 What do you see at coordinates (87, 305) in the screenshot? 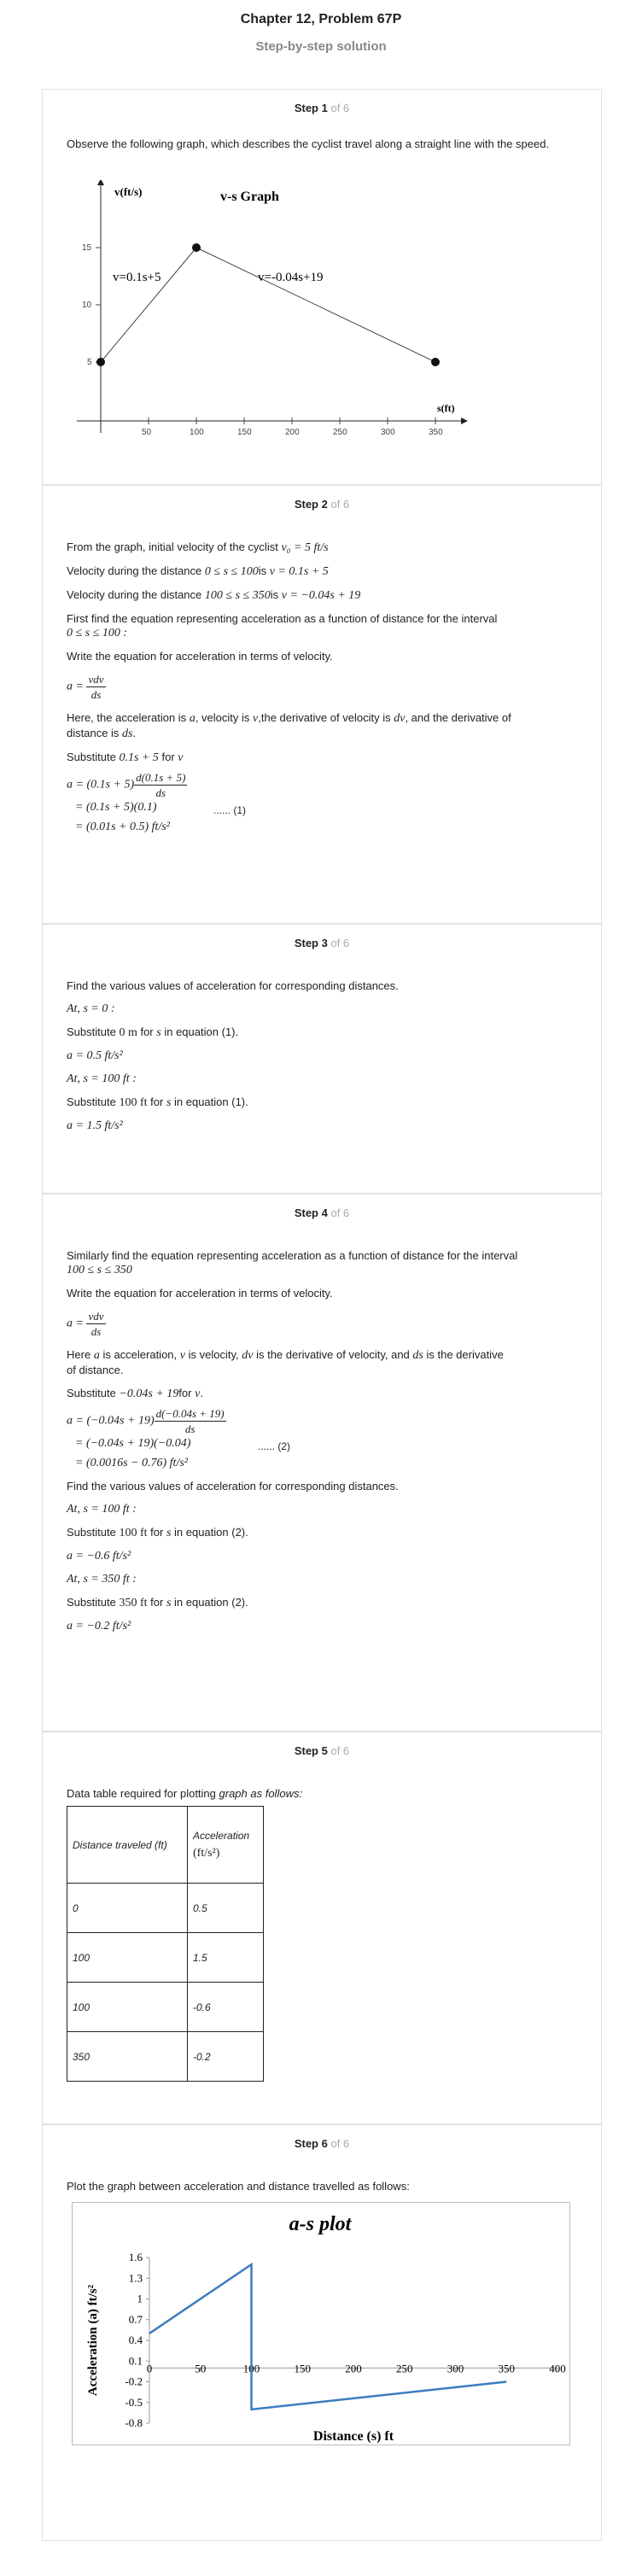
I see `v-s-ytick: 10` at bounding box center [87, 305].